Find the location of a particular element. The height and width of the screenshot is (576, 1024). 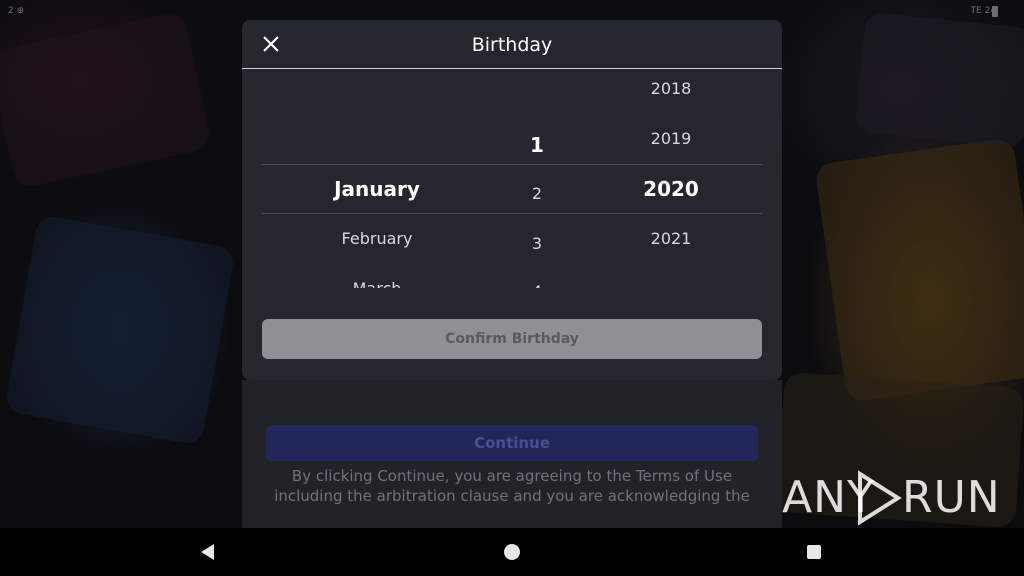

year-column: 2018 2019 2020 2021 is located at coordinates (671, 178).